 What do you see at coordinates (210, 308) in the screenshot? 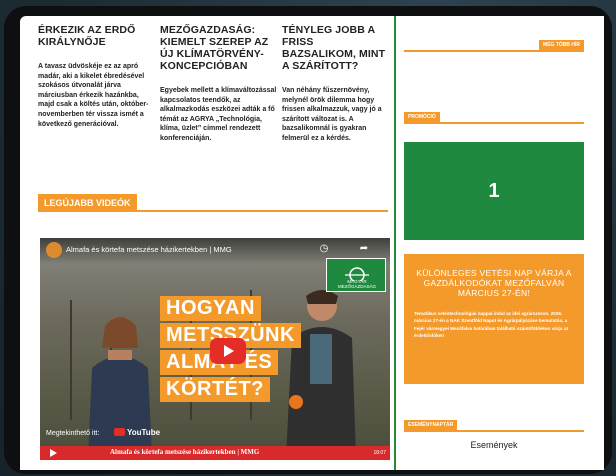
I see `overlay-line: HOGYAN` at bounding box center [210, 308].